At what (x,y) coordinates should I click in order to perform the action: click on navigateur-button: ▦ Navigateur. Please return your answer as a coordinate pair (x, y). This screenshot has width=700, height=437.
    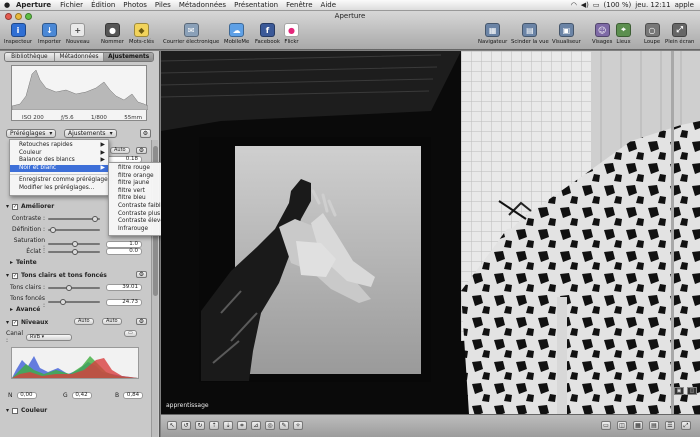
    Looking at the image, I should click on (492, 34).